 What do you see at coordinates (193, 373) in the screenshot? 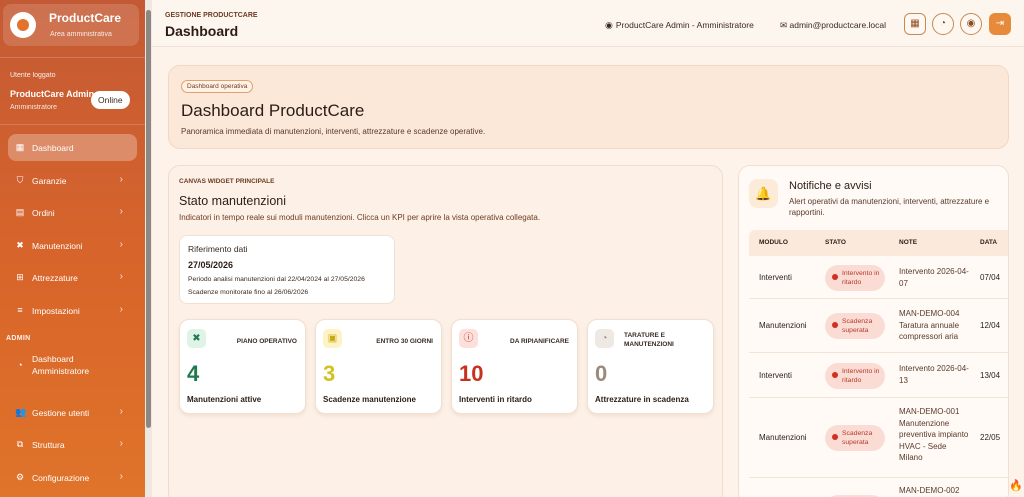
I see `kpi-value: 4` at bounding box center [193, 373].